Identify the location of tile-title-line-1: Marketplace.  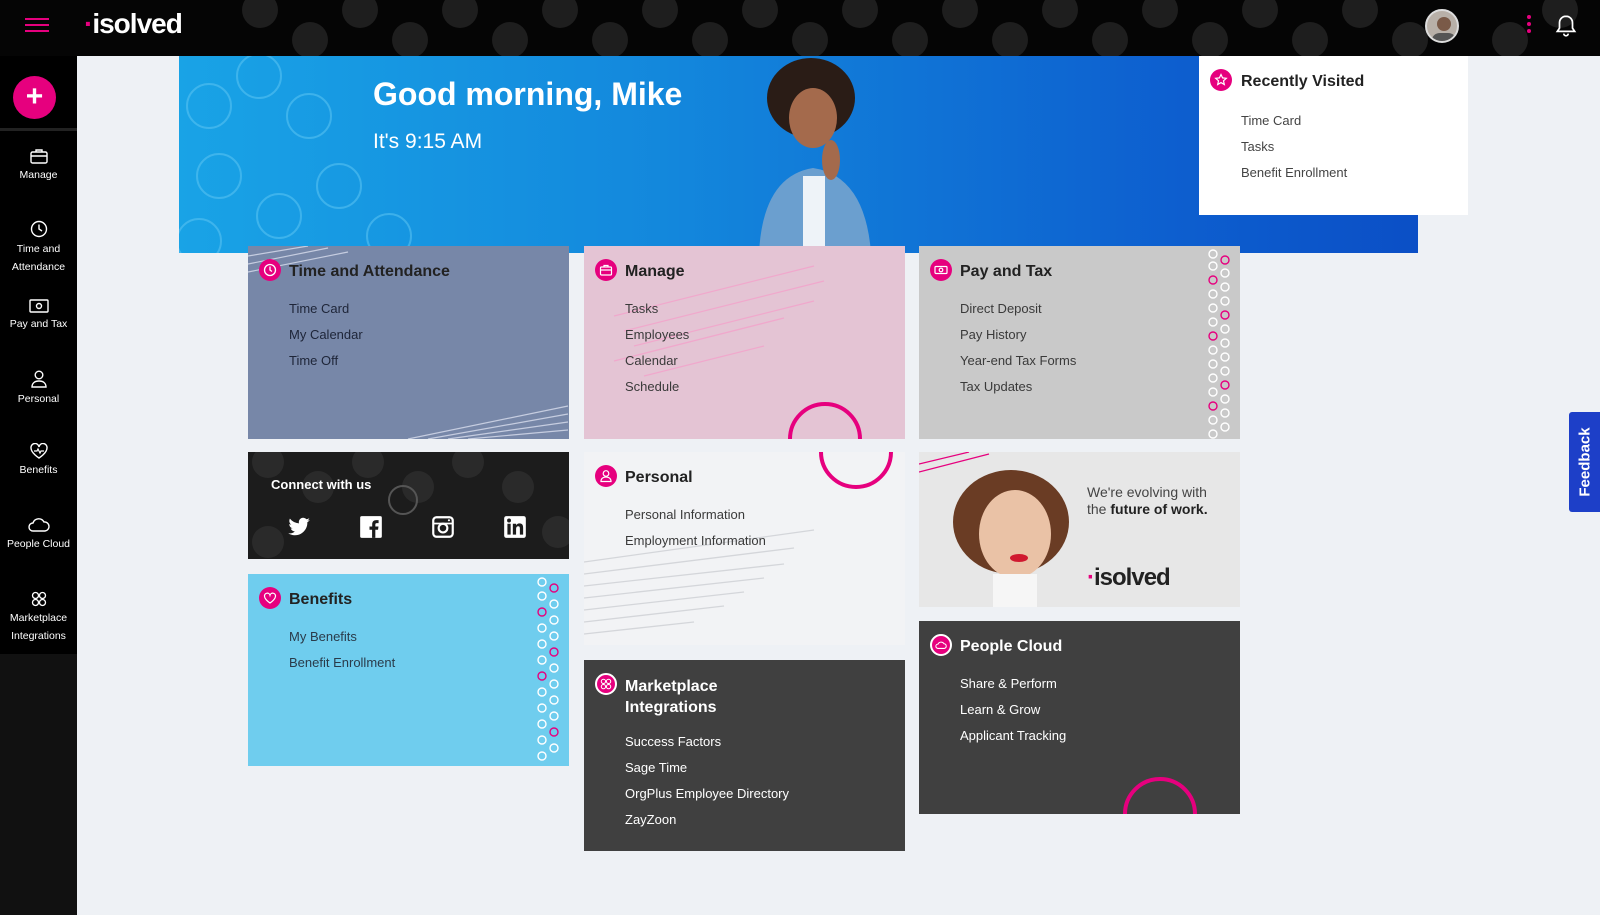
(671, 686).